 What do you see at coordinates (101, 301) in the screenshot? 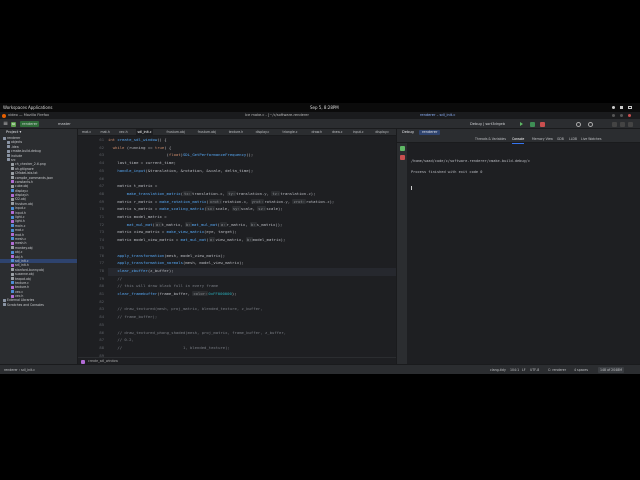
I see `line-number: 82` at bounding box center [101, 301].